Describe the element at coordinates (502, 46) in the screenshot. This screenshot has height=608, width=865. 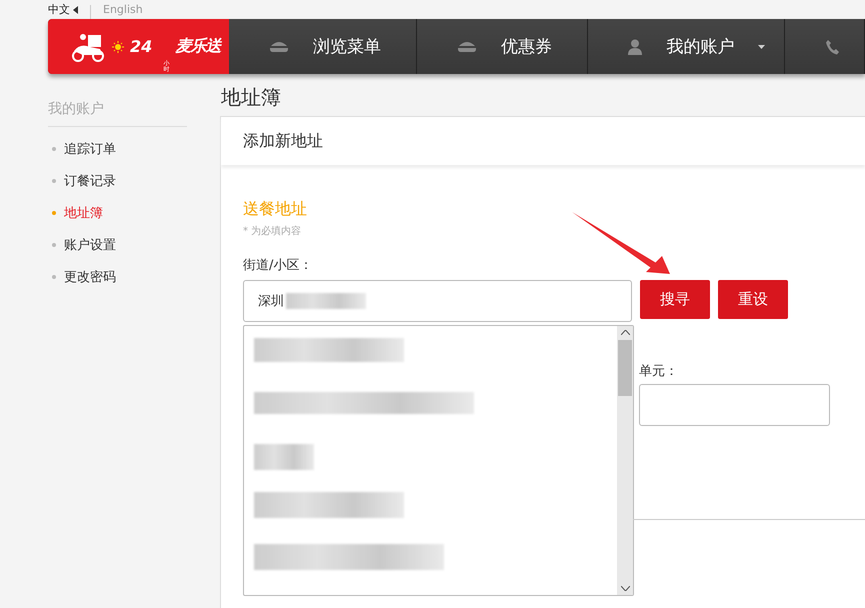
I see `nav-item: 优惠券` at that location.